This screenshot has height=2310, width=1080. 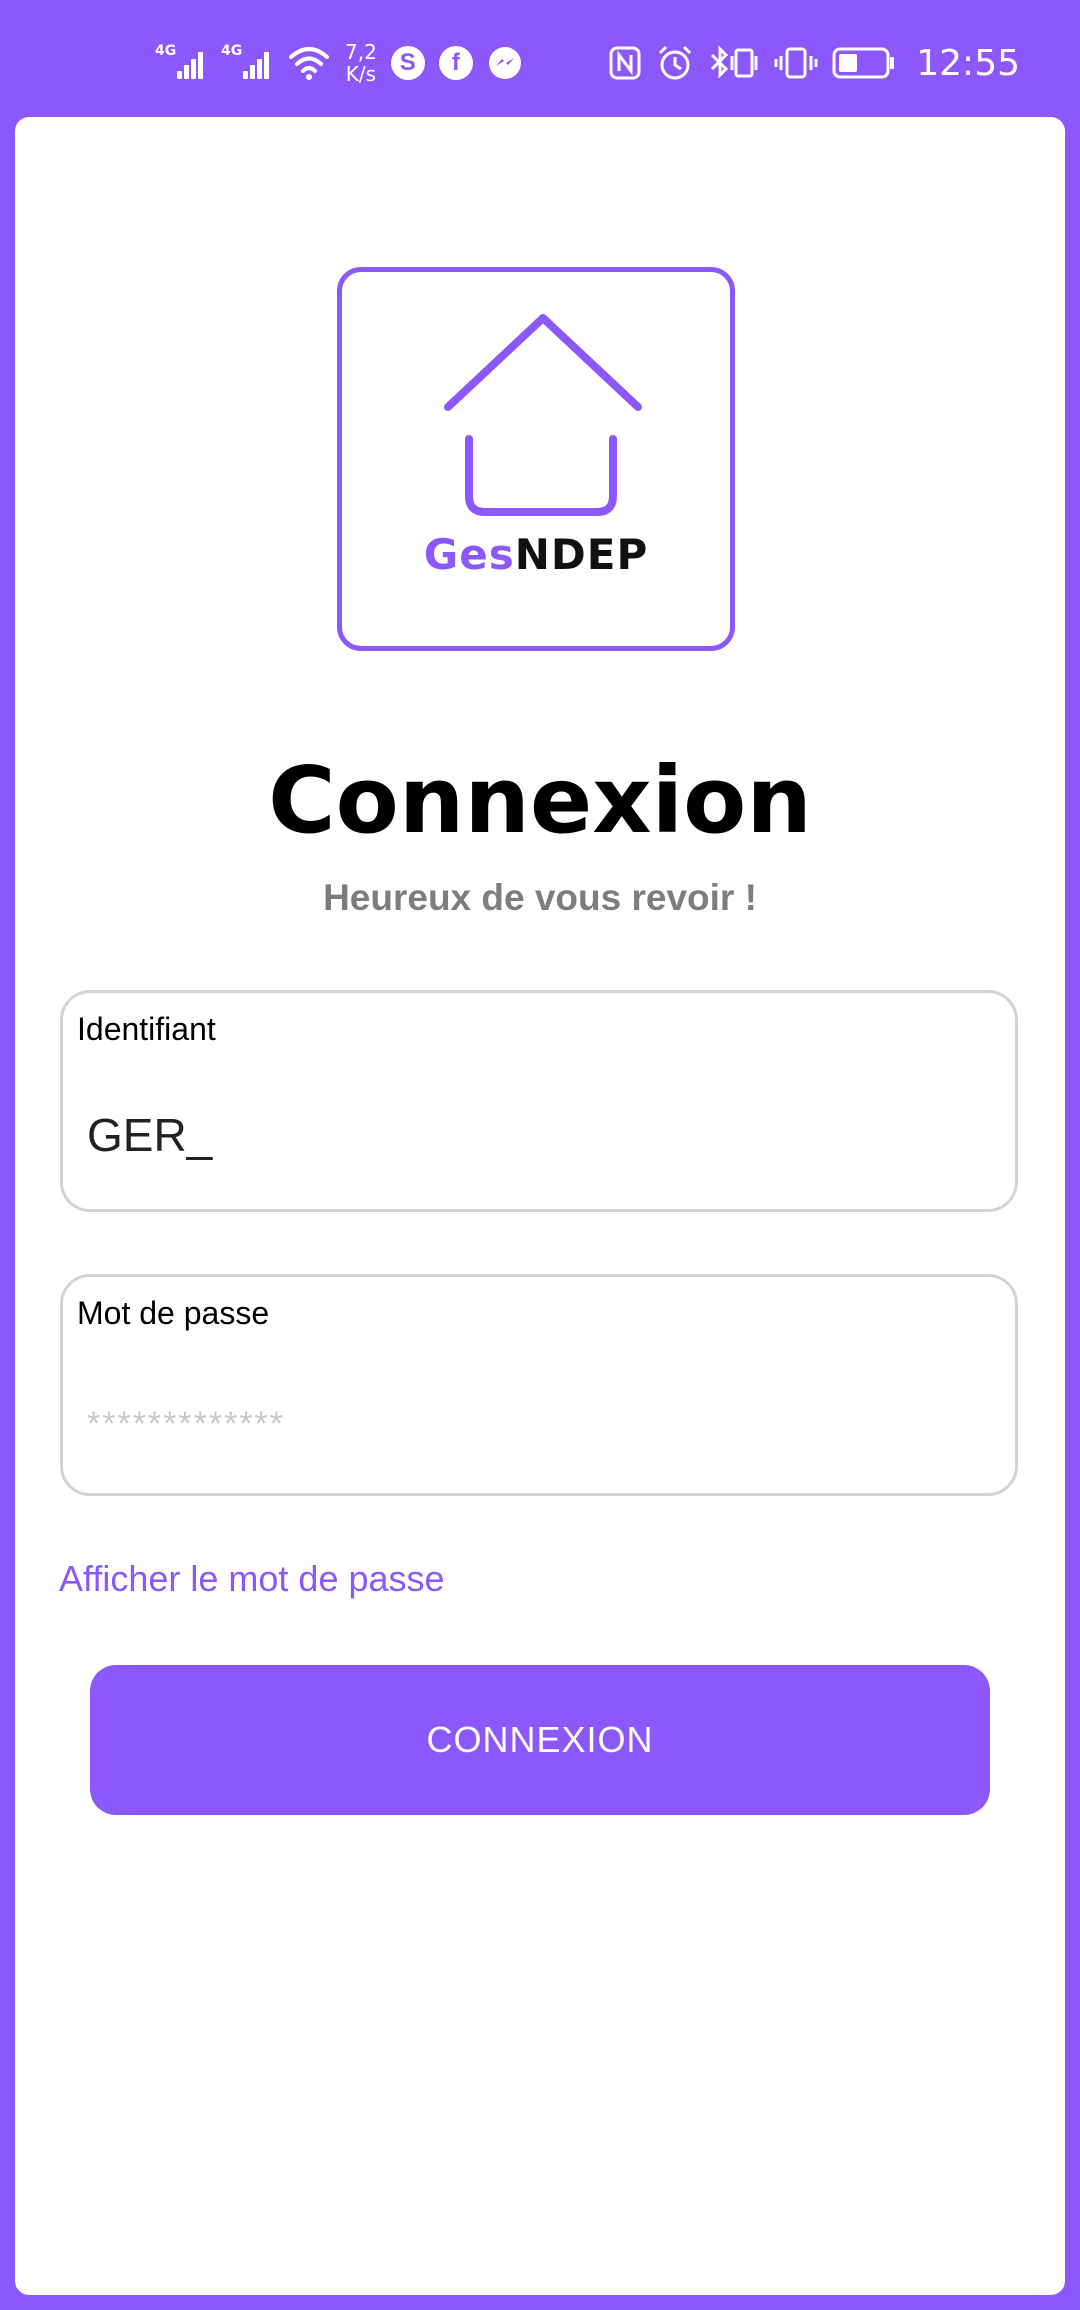 What do you see at coordinates (540, 897) in the screenshot?
I see `page-subtitle: Heureux de vous revoir !` at bounding box center [540, 897].